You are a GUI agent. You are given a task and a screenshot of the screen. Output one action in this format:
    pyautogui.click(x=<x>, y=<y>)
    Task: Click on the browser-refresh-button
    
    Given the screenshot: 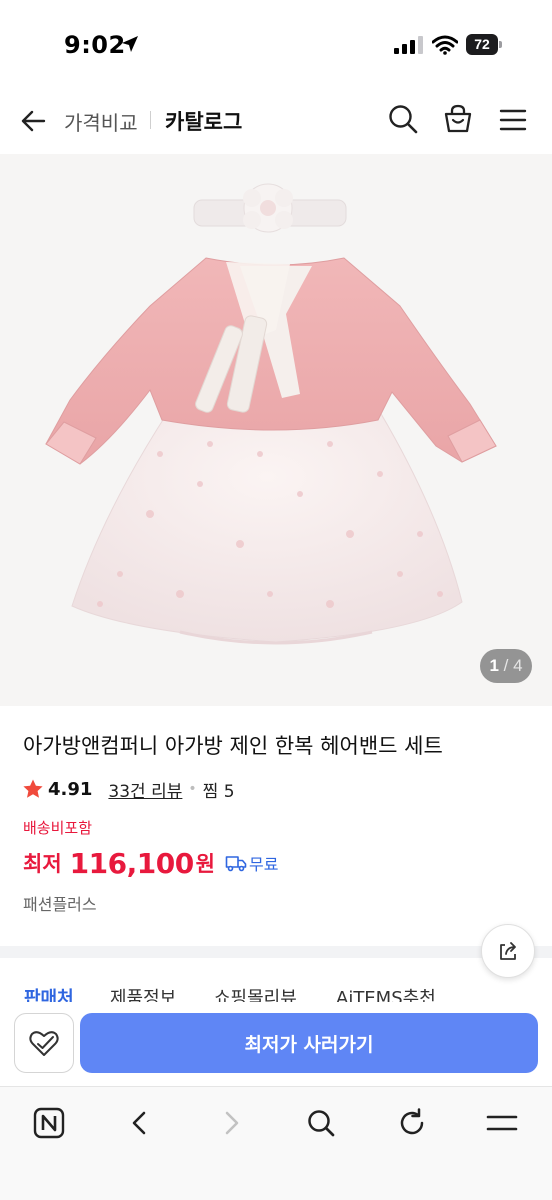 What is the action you would take?
    pyautogui.click(x=412, y=1123)
    